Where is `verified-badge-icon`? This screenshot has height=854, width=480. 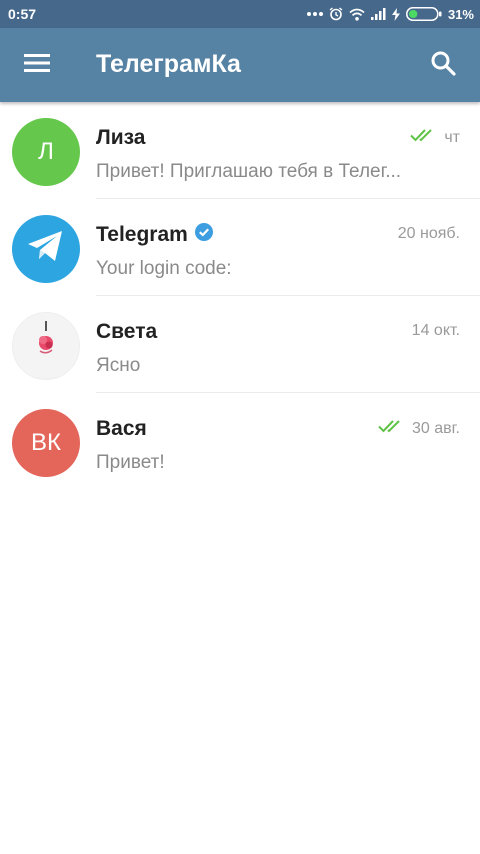
verified-badge-icon is located at coordinates (203, 235).